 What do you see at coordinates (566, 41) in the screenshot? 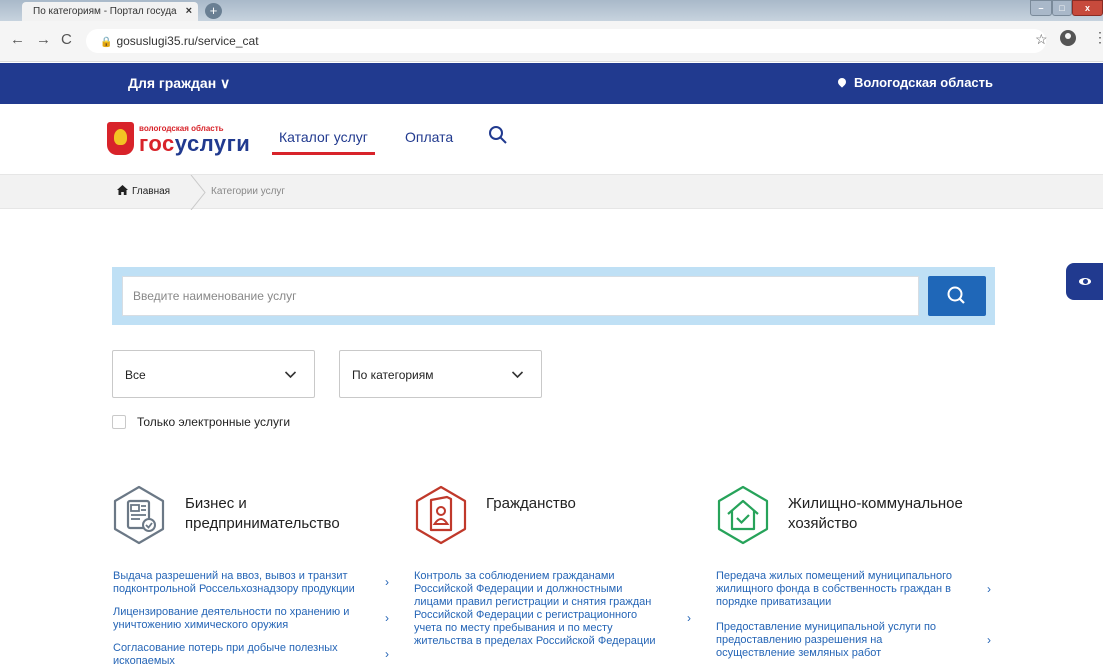
I see `url-field: 🔒 gosuslugi35.ru/service_cat` at bounding box center [566, 41].